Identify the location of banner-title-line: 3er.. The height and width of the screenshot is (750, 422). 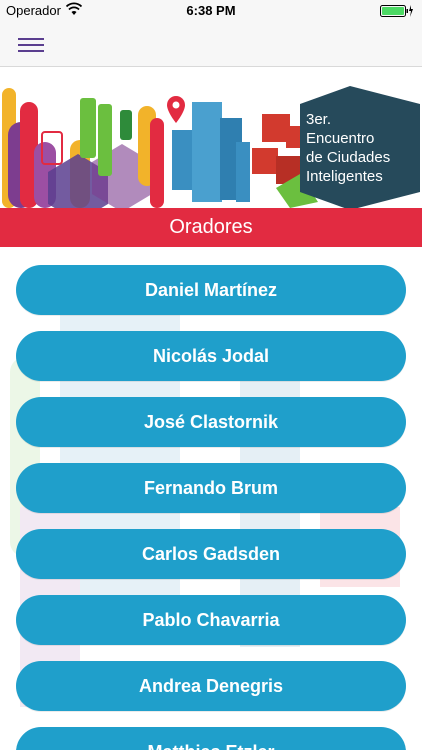
(319, 119).